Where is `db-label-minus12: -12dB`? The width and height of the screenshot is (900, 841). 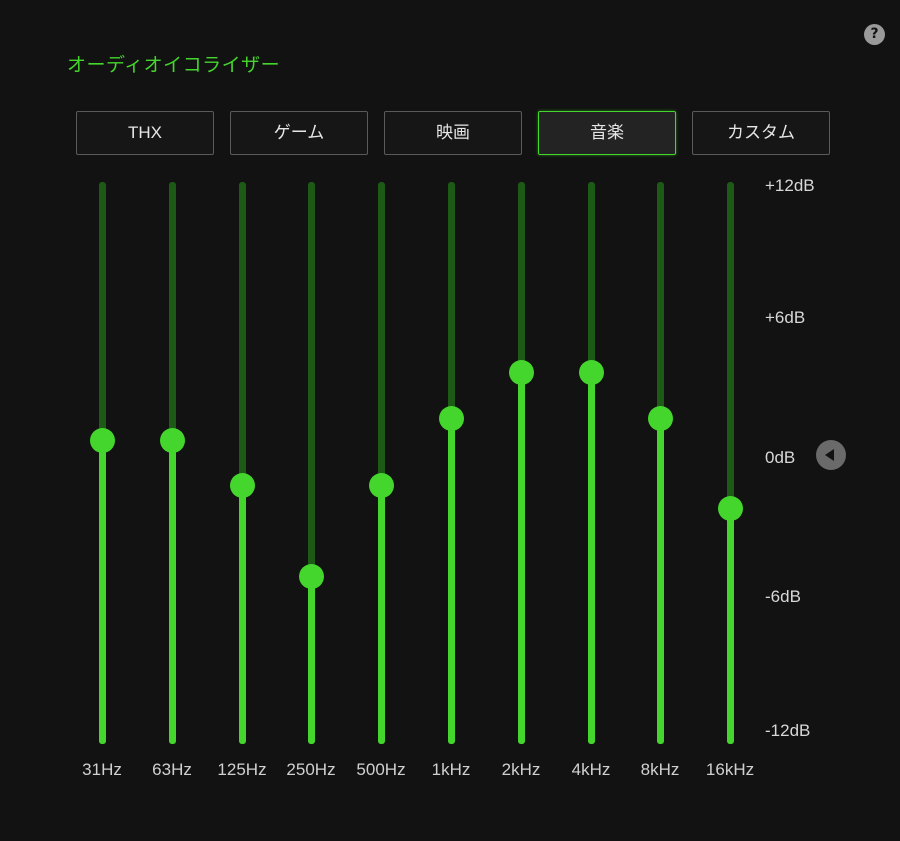
db-label-minus12: -12dB is located at coordinates (788, 730).